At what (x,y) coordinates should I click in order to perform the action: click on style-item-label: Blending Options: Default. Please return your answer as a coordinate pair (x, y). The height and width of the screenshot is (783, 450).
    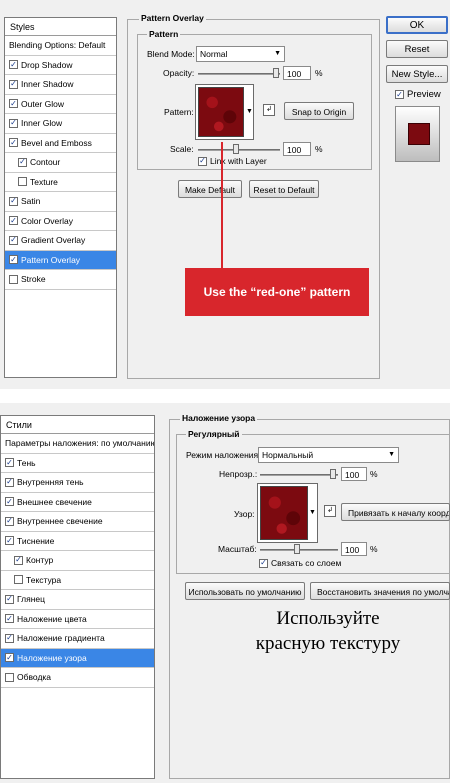
    Looking at the image, I should click on (57, 45).